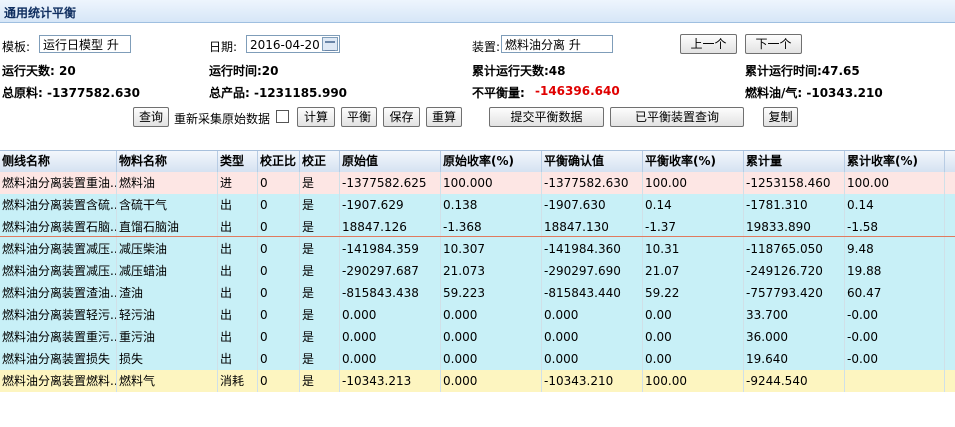 Image resolution: width=955 pixels, height=427 pixels. I want to click on calendar-icon, so click(330, 44).